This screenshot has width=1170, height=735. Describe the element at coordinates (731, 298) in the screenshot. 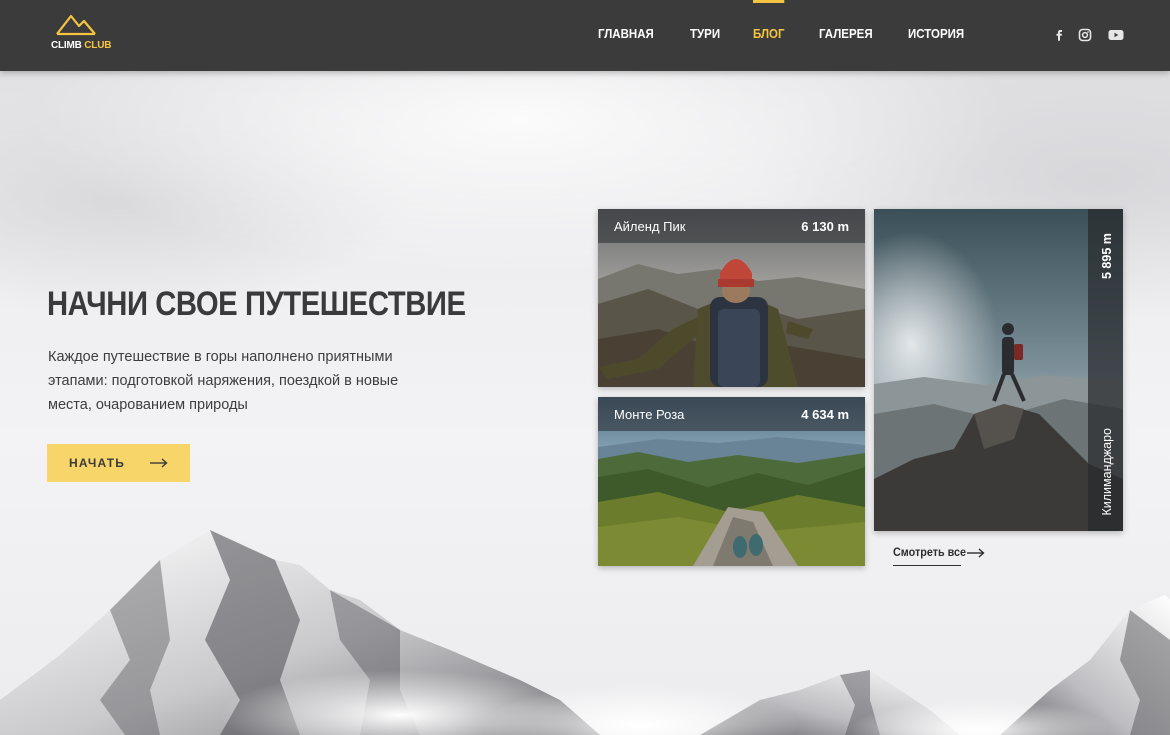

I see `tour-card-island-peak: Айленд Пик 6 130 m` at that location.